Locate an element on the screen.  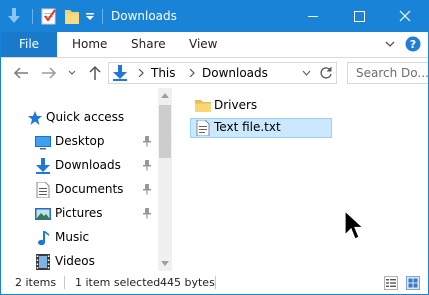
file-item-text-file: Text file.txt is located at coordinates (261, 128).